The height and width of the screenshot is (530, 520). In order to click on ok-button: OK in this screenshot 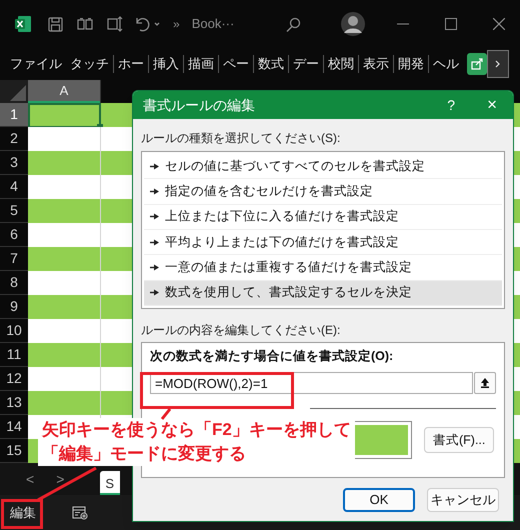, I will do `click(379, 500)`.